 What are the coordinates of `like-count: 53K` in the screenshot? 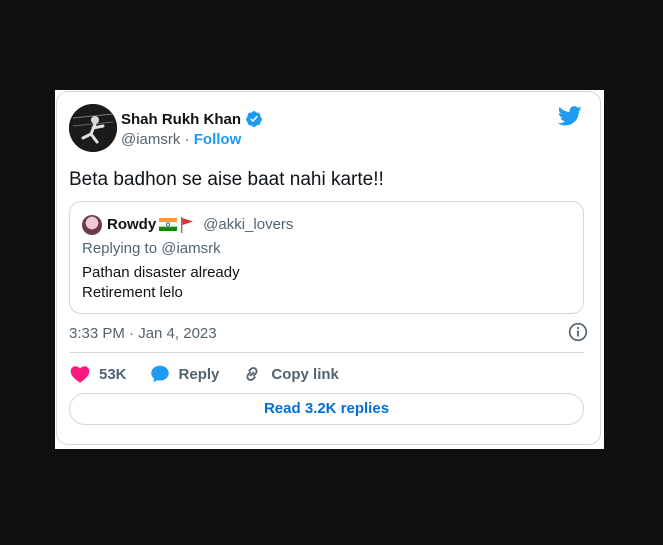 It's located at (113, 374).